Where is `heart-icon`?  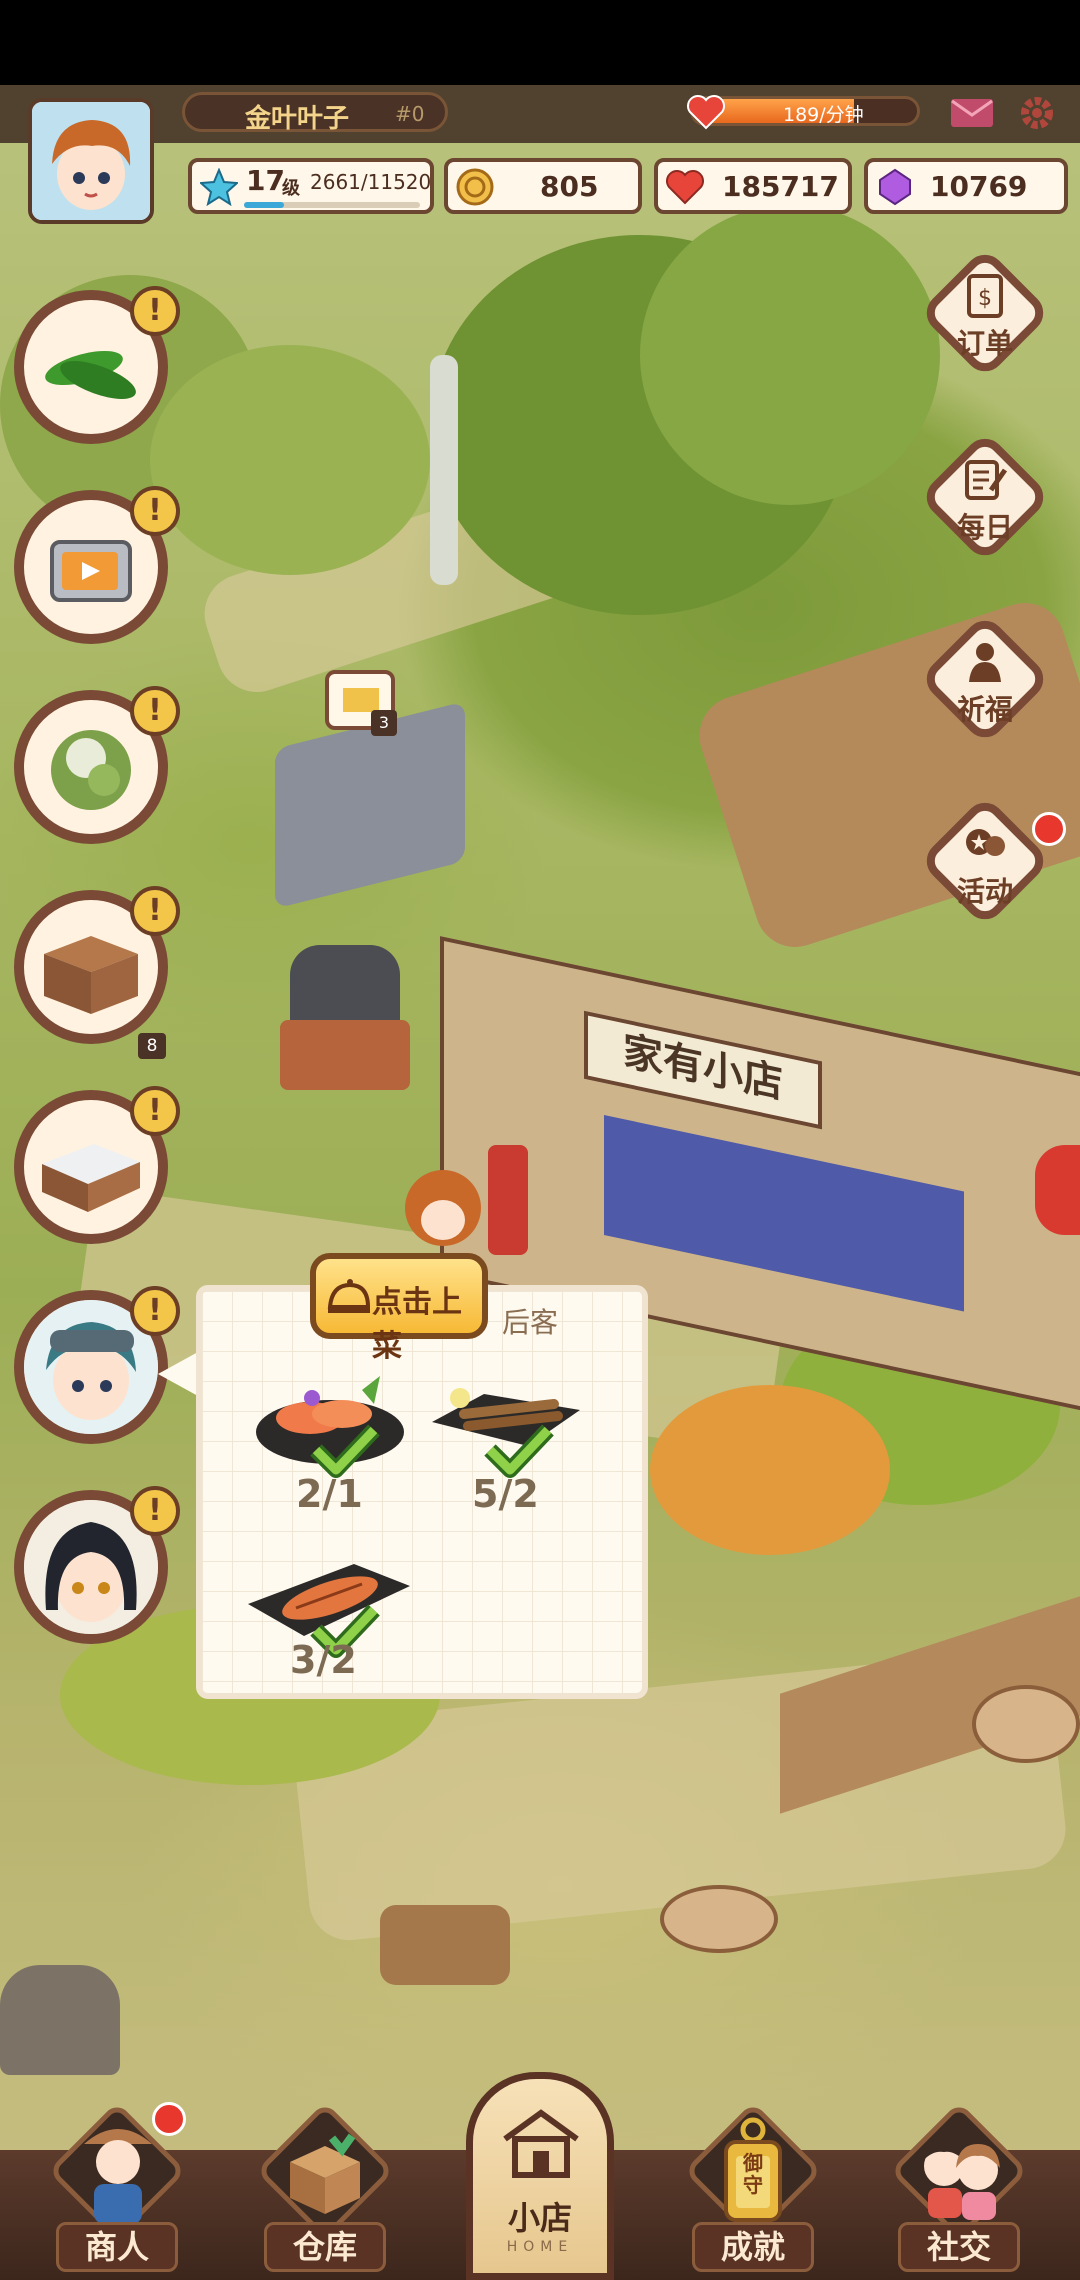 heart-icon is located at coordinates (685, 187).